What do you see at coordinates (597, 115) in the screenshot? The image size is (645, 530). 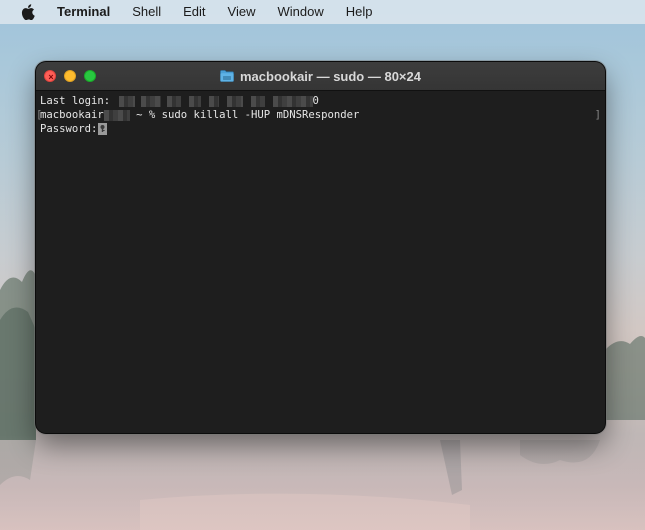 I see `mark-bracket-right: ]` at bounding box center [597, 115].